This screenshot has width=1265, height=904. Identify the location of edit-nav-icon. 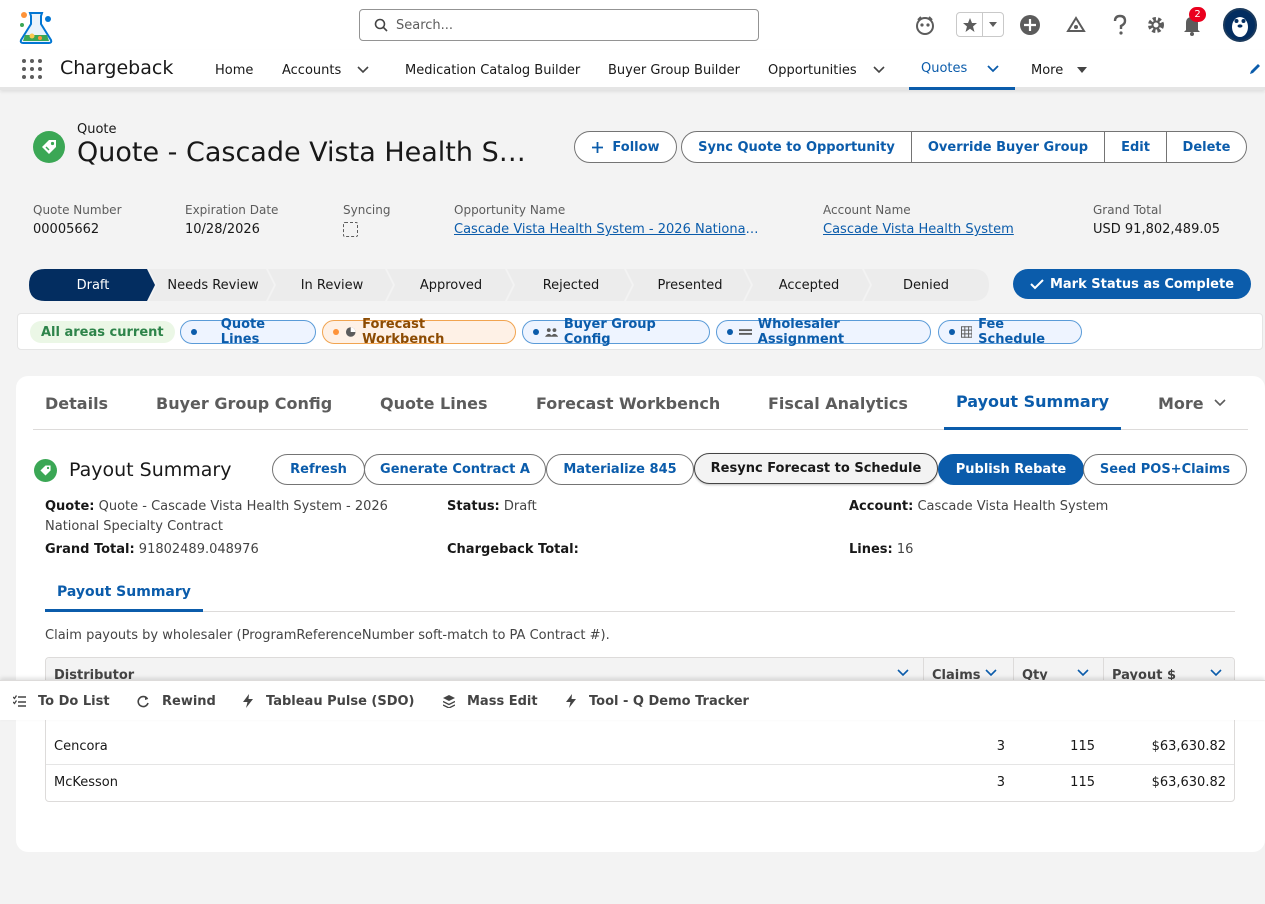
(1255, 71).